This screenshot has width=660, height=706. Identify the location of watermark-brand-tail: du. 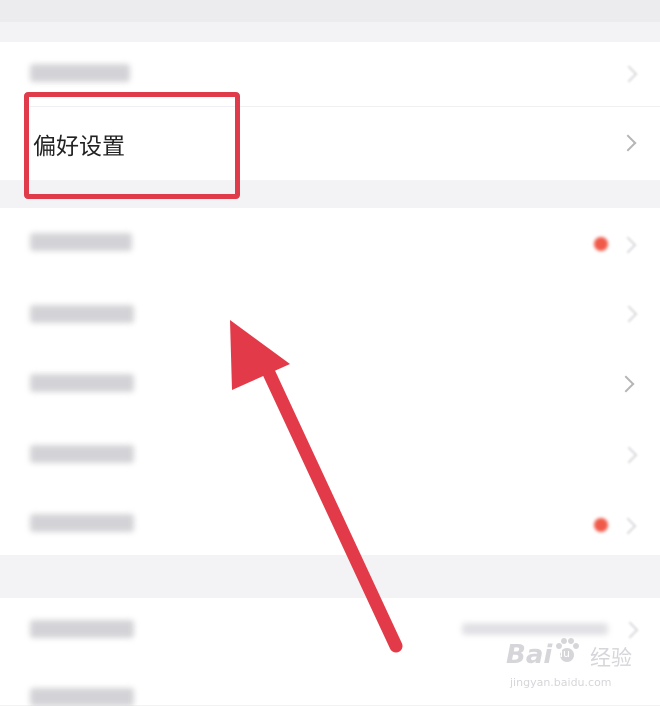
(563, 653).